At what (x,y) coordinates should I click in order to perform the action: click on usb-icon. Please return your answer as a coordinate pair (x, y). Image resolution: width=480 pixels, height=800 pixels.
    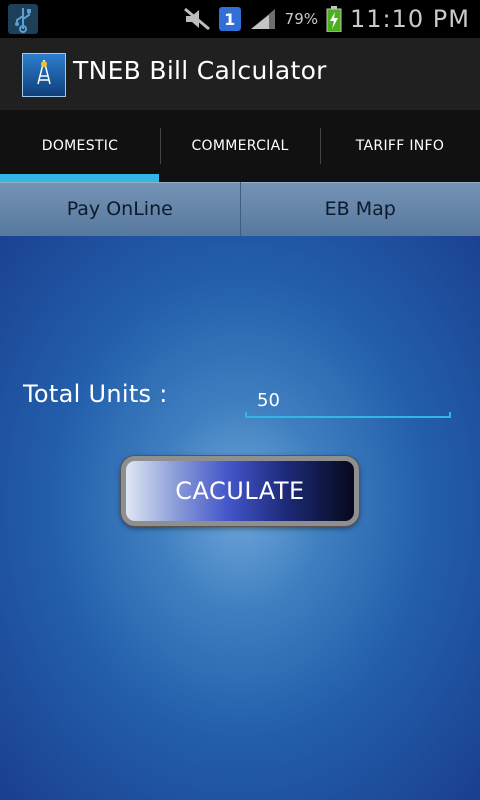
    Looking at the image, I should click on (23, 19).